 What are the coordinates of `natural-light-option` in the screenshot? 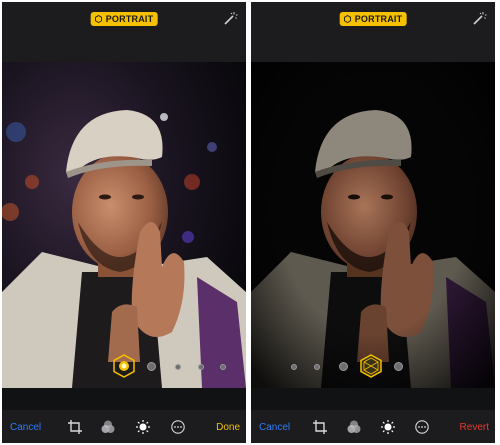 It's located at (294, 367).